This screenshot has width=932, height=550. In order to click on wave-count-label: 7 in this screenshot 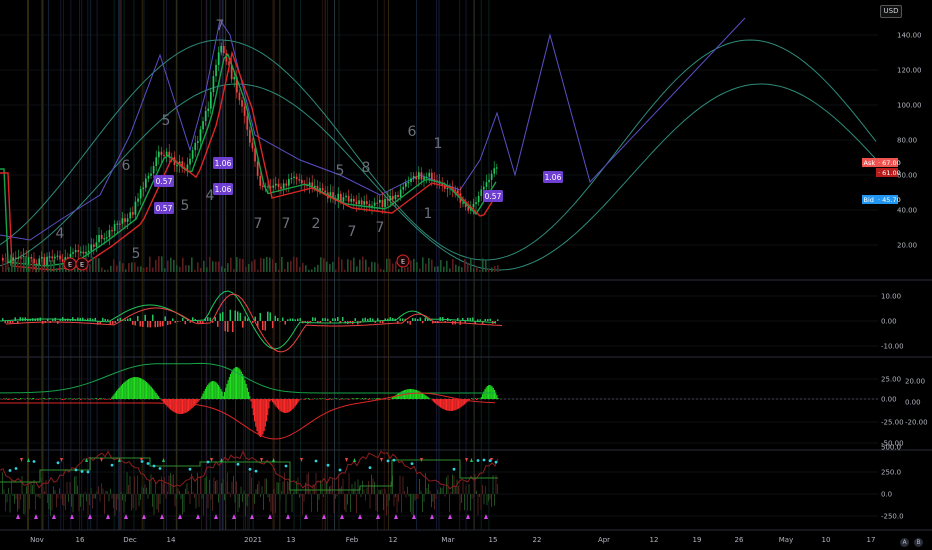, I will do `click(380, 228)`.